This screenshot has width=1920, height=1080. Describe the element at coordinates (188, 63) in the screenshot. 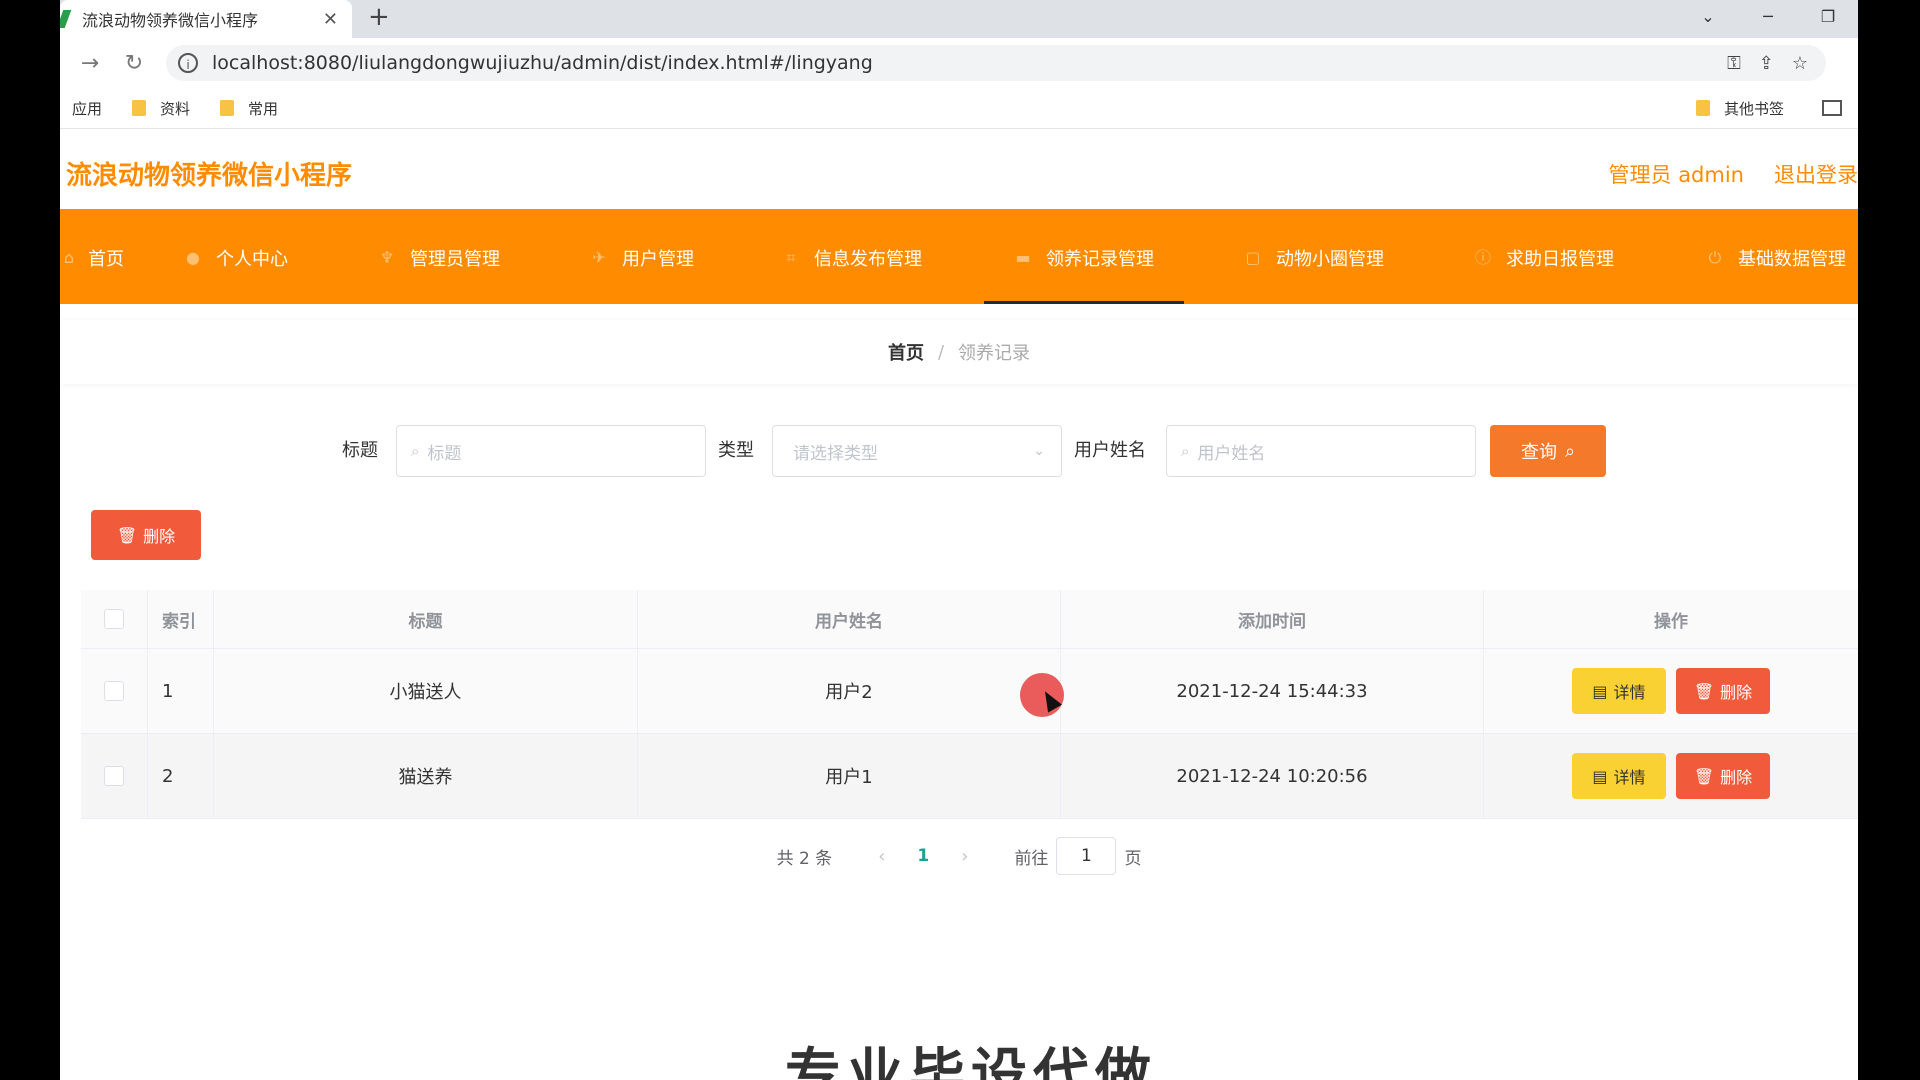

I see `info-icon: i` at that location.